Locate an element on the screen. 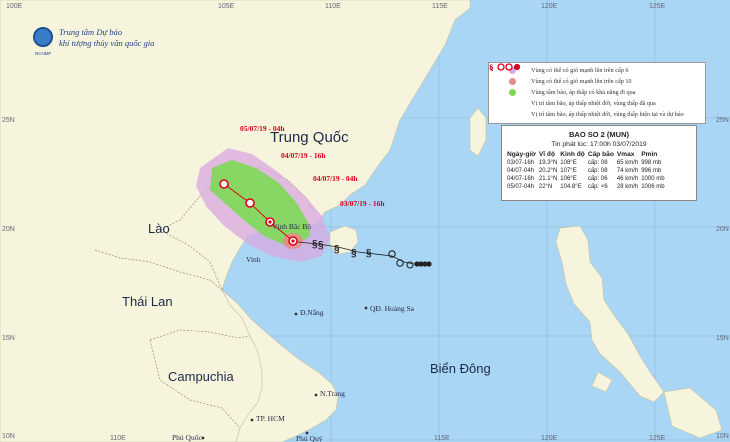 The height and width of the screenshot is (442, 730). legend-swatch-wind10 is located at coordinates (512, 81).